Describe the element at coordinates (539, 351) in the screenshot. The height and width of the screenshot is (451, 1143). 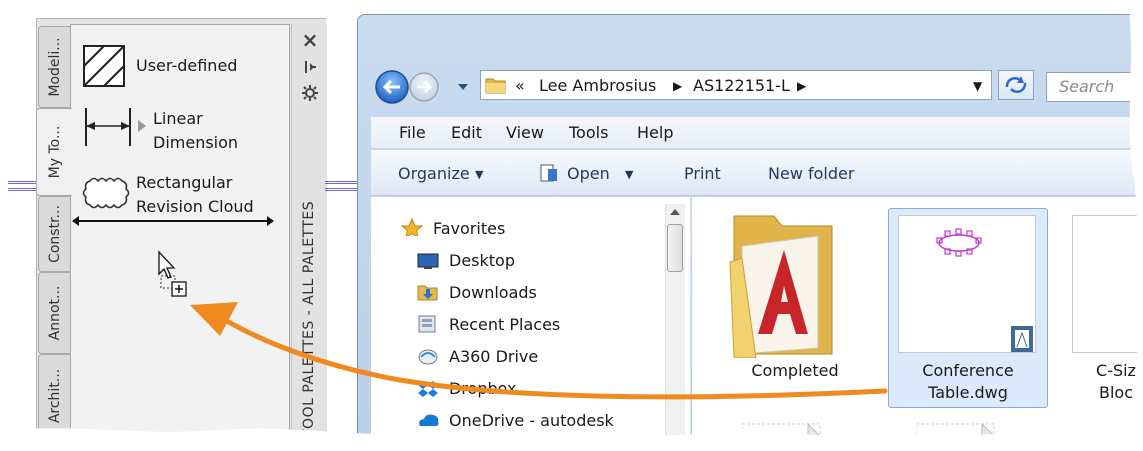
I see `drag-arrow-annotation` at that location.